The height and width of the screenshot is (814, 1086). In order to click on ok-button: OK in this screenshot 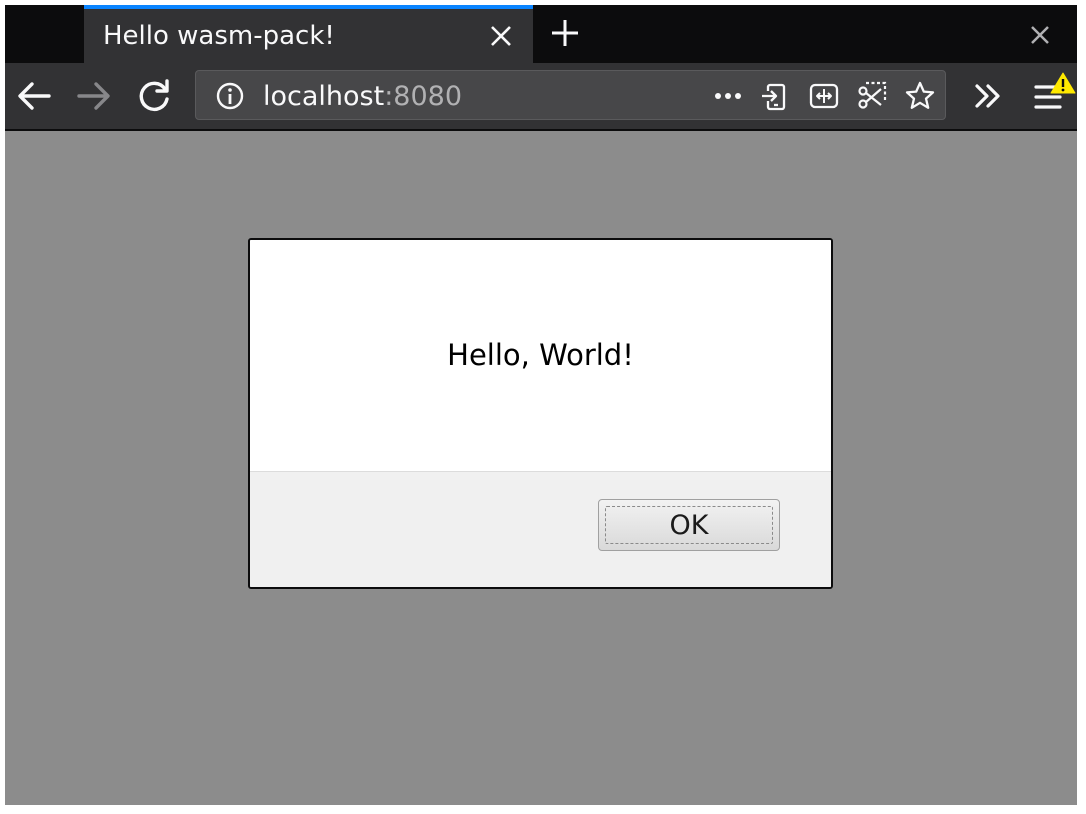, I will do `click(689, 525)`.